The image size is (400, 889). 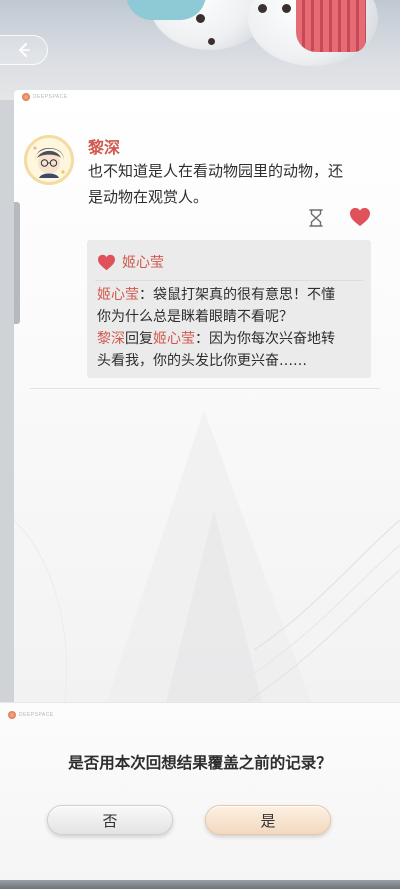 I want to click on back-arrow-icon, so click(x=24, y=50).